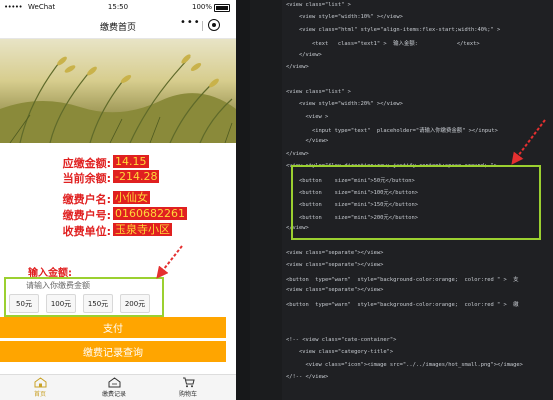  What do you see at coordinates (98, 303) in the screenshot?
I see `amount-150-button: 150元` at bounding box center [98, 303].